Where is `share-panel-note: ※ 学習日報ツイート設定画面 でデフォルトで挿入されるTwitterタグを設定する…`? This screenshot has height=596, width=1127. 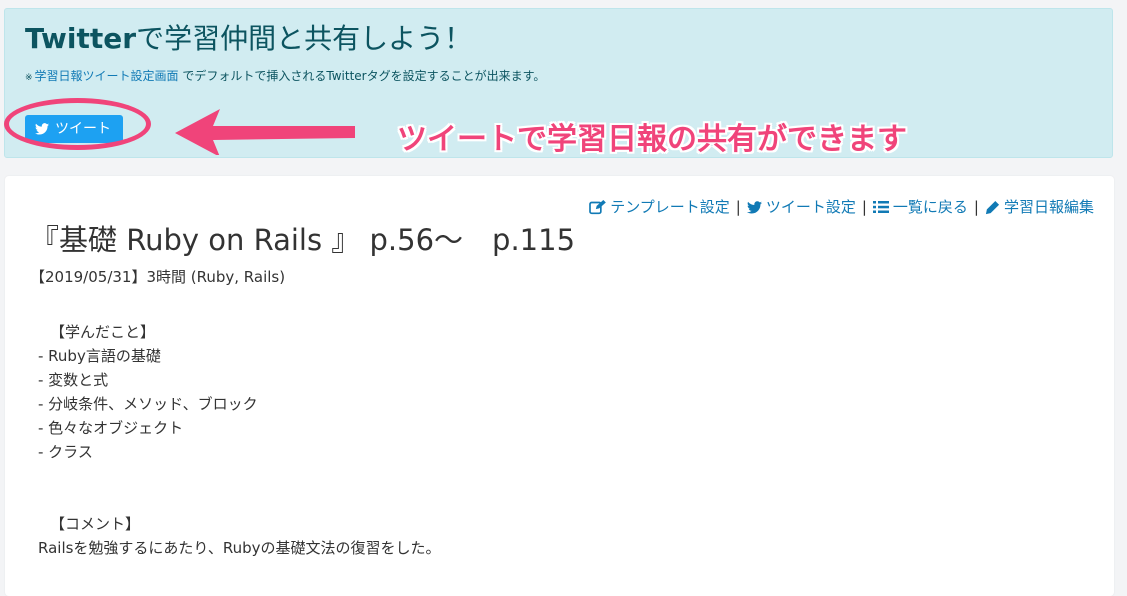
share-panel-note: ※ 学習日報ツイート設定画面 でデフォルトで挿入されるTwitterタグを設定する… is located at coordinates (285, 77).